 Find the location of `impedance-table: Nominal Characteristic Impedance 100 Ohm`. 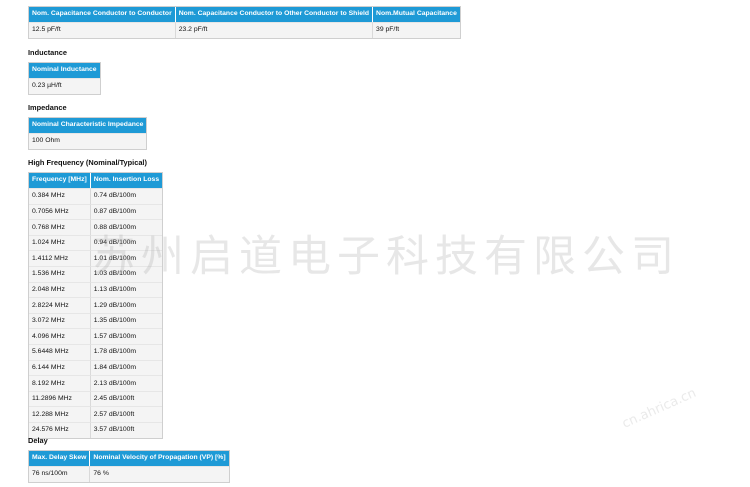

impedance-table: Nominal Characteristic Impedance 100 Ohm is located at coordinates (88, 133).